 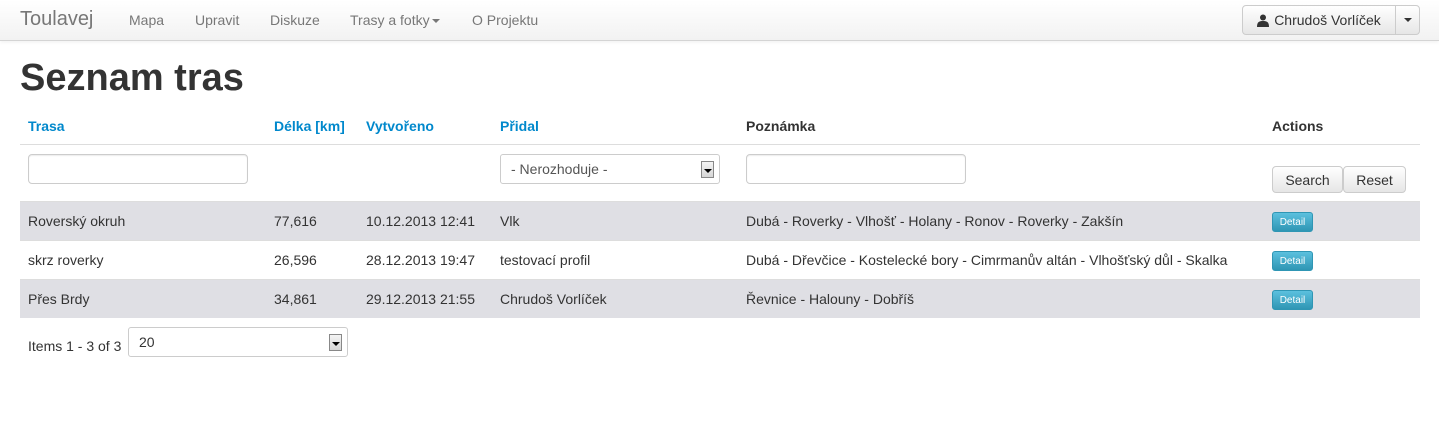 I want to click on nav-item-mapa: Mapa, so click(x=146, y=20).